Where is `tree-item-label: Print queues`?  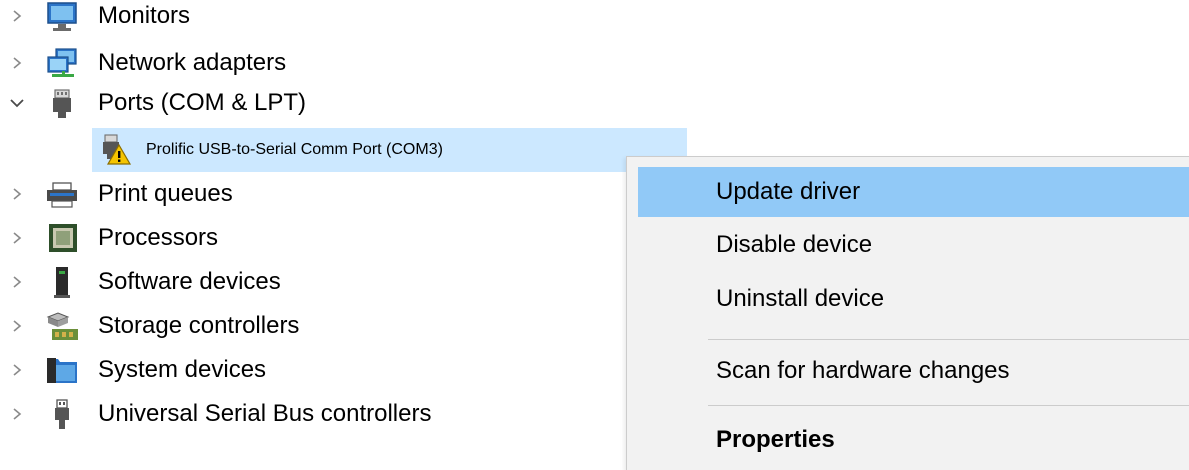
tree-item-label: Print queues is located at coordinates (165, 193).